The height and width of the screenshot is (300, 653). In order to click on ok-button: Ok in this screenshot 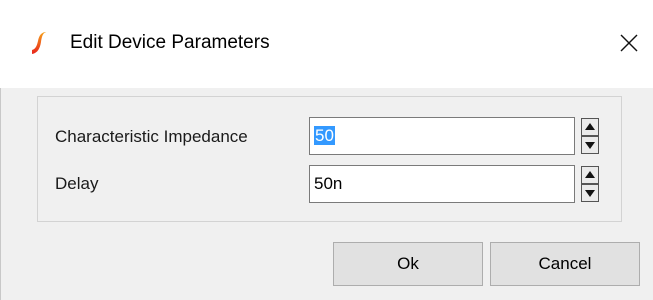, I will do `click(408, 264)`.